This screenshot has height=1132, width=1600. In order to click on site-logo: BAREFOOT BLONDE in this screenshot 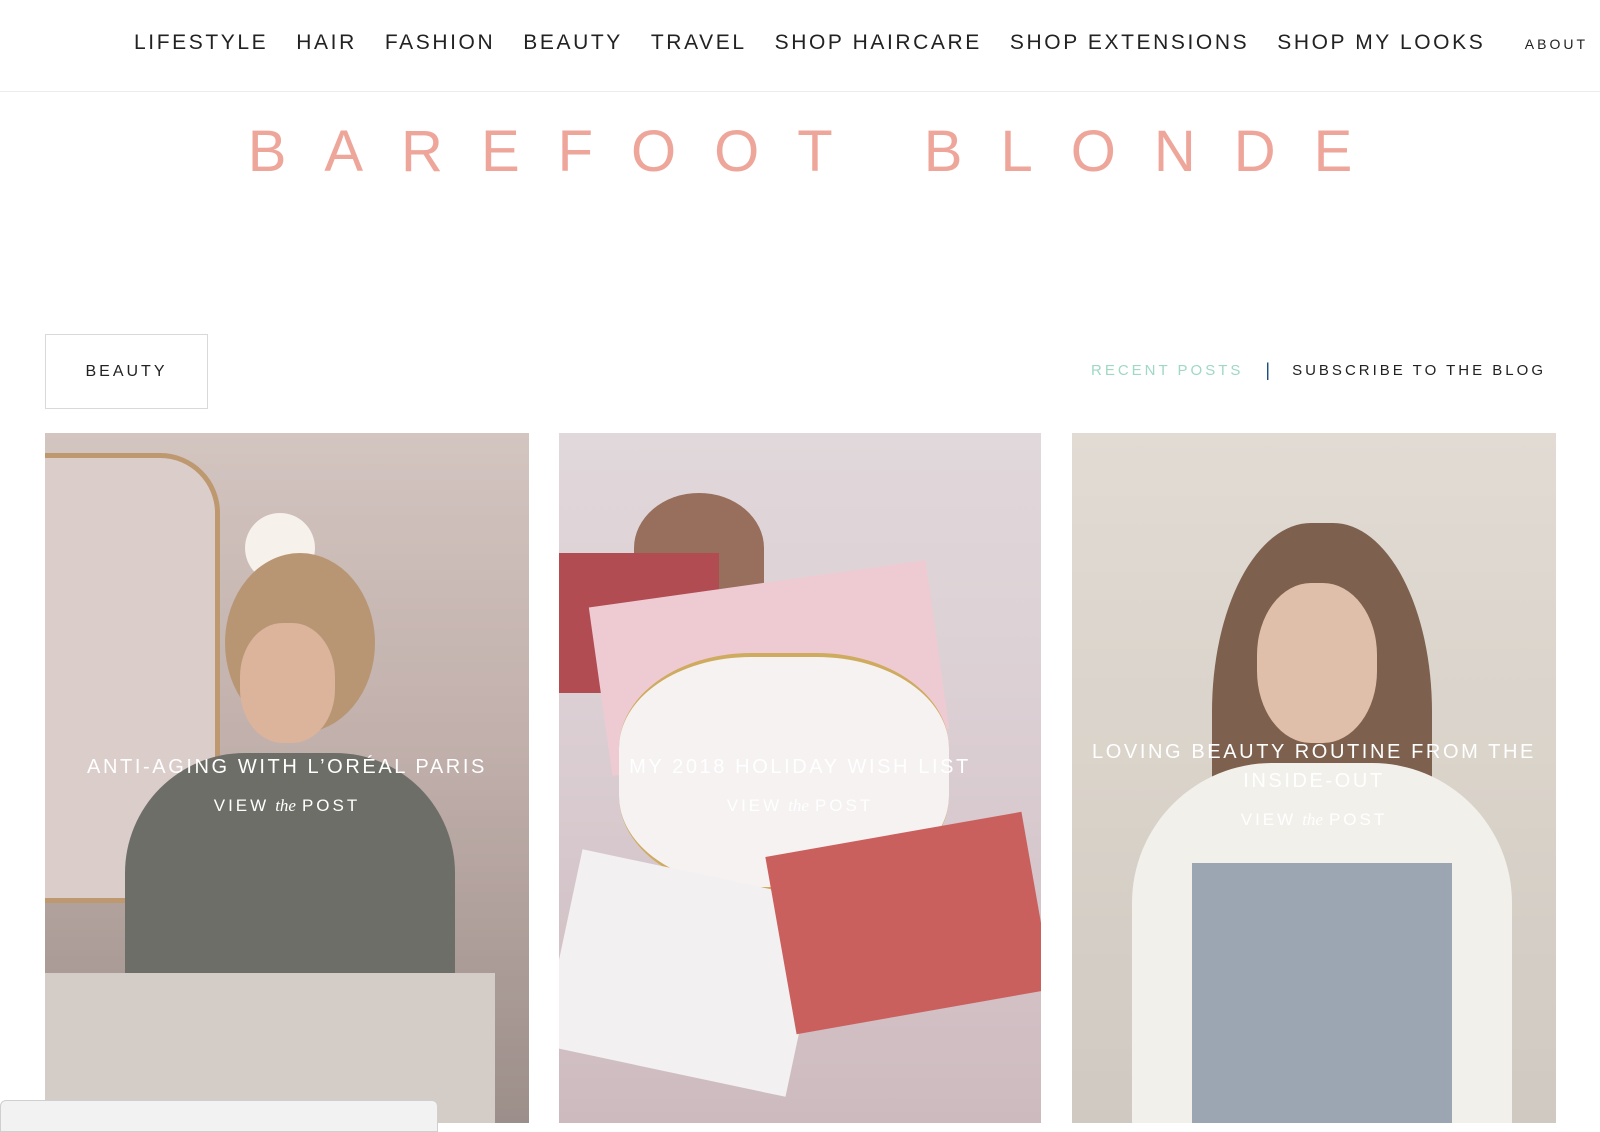, I will do `click(800, 151)`.